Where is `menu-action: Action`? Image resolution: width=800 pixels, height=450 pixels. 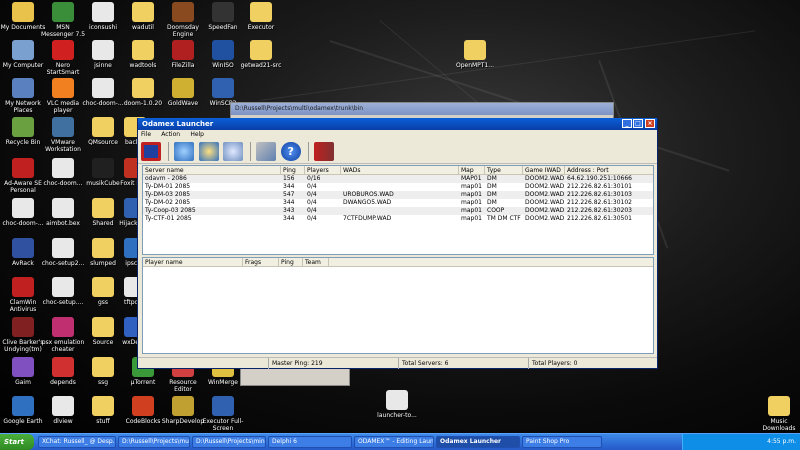
menu-action: Action is located at coordinates (170, 135).